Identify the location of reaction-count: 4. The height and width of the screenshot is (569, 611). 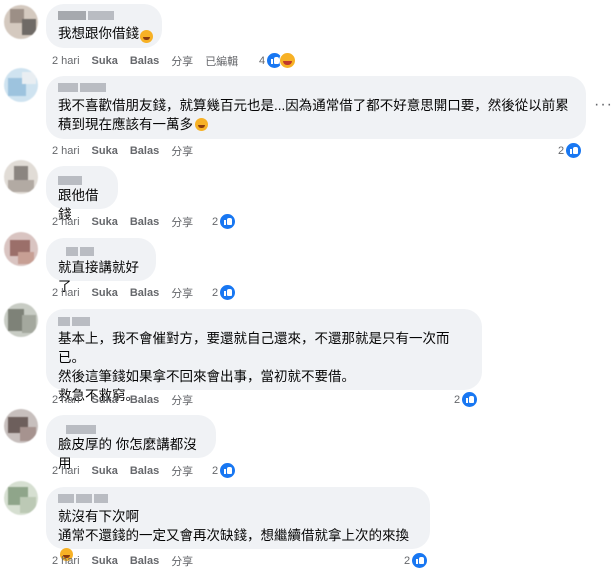
(278, 60).